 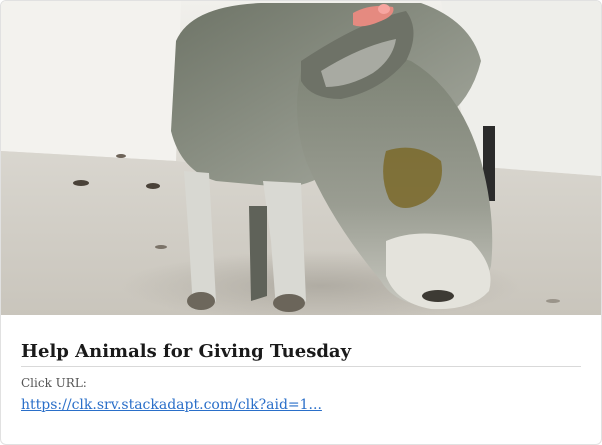 I want to click on ad-title: Help Animals for Giving Tuesday, so click(x=301, y=353).